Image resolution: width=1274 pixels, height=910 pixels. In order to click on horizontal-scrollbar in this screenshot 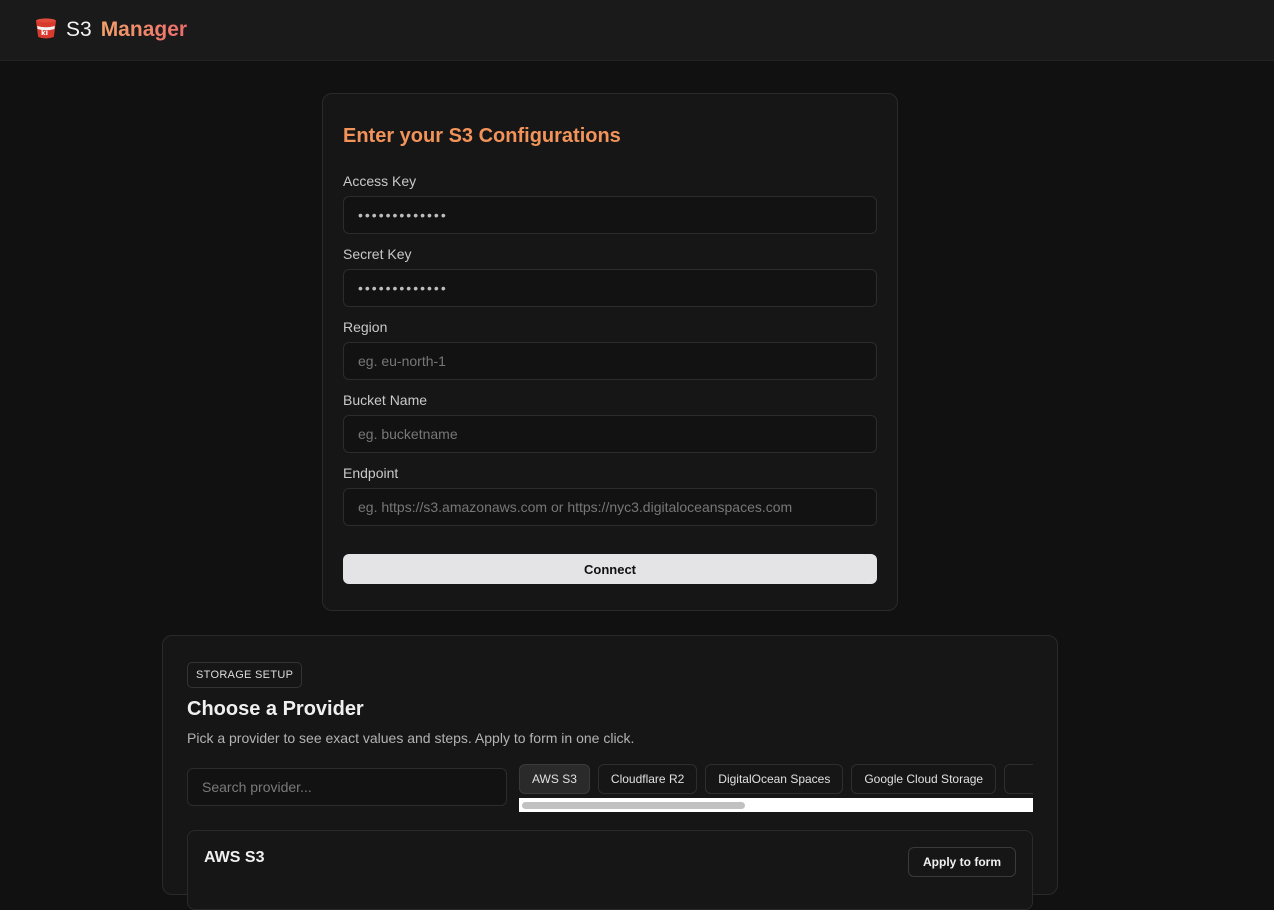, I will do `click(776, 805)`.